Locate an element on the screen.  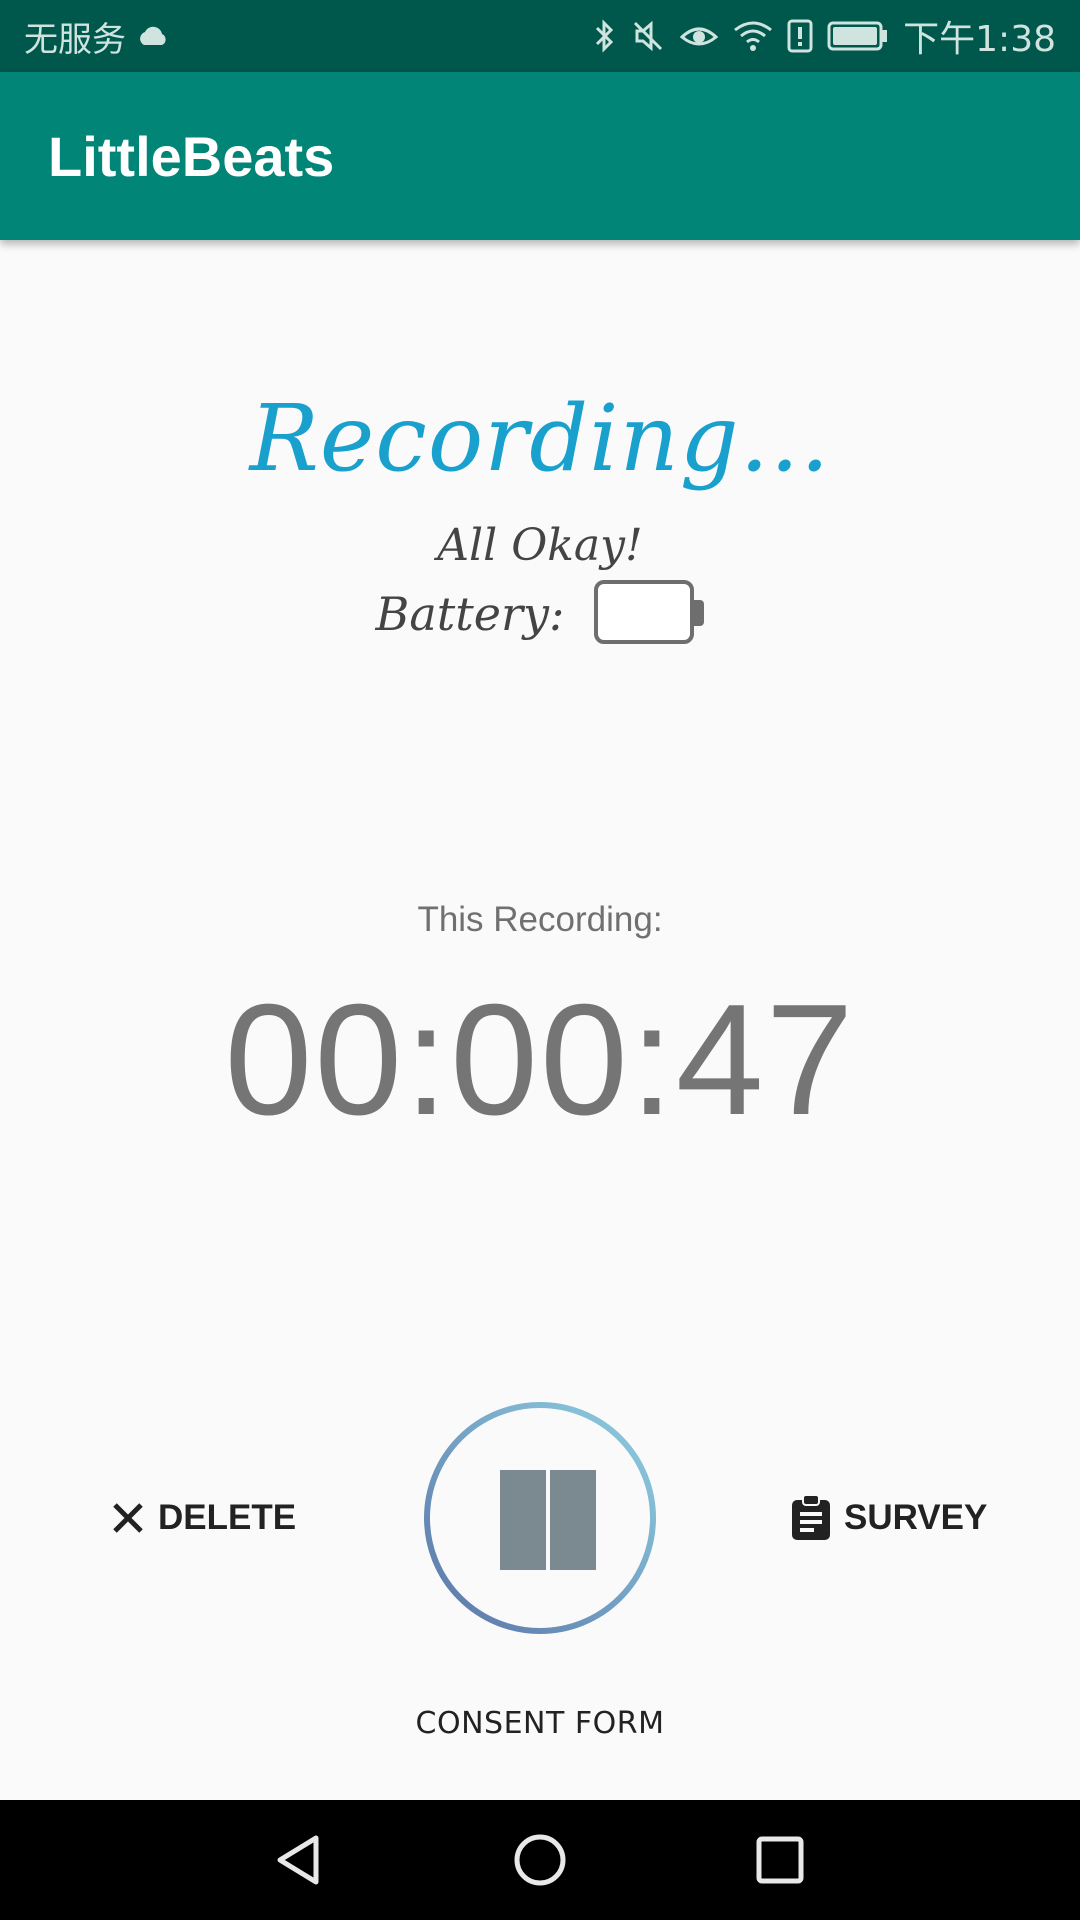
recents-icon is located at coordinates (780, 1860).